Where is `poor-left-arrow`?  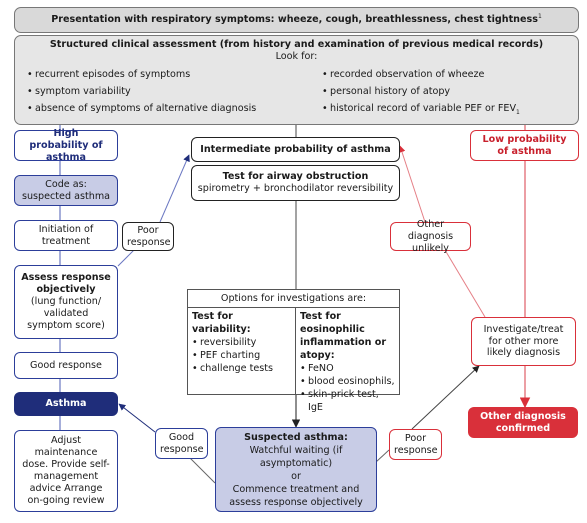 poor-left-arrow is located at coordinates (174, 188).